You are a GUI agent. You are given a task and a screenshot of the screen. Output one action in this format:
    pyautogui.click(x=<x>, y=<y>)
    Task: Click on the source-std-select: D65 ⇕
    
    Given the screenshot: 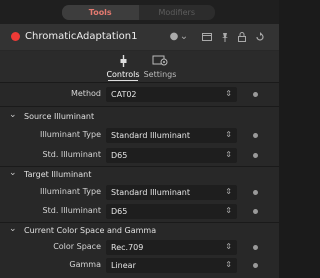 What is the action you would take?
    pyautogui.click(x=171, y=155)
    